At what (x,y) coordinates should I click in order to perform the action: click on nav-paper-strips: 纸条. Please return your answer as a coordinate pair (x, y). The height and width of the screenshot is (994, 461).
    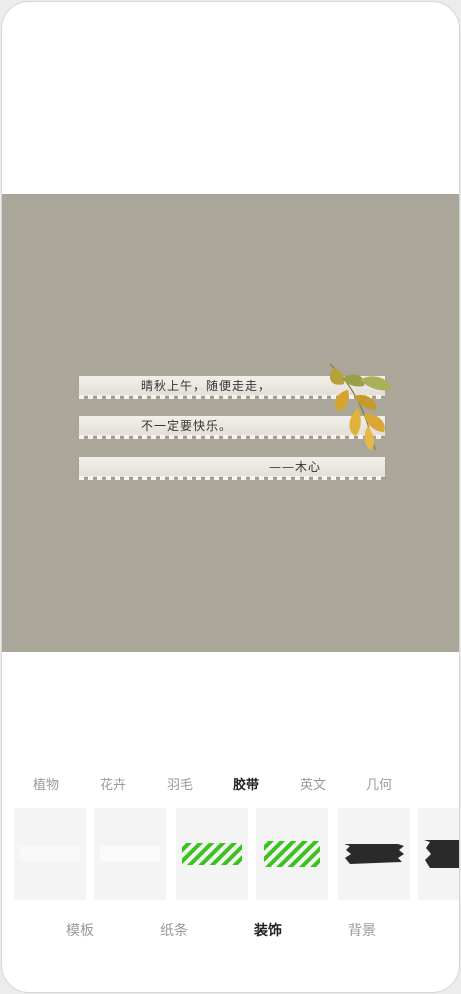
    Looking at the image, I should click on (174, 930).